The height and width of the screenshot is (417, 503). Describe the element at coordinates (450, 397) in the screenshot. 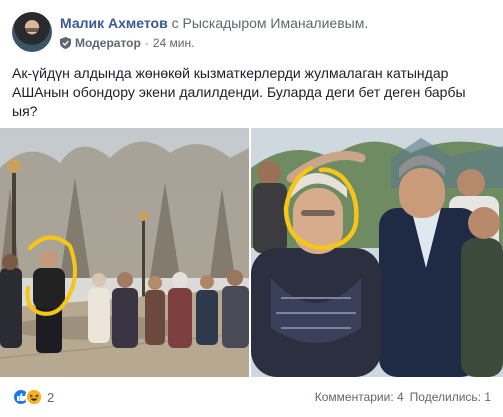

I see `shares-count-link: Поделились: 1` at that location.